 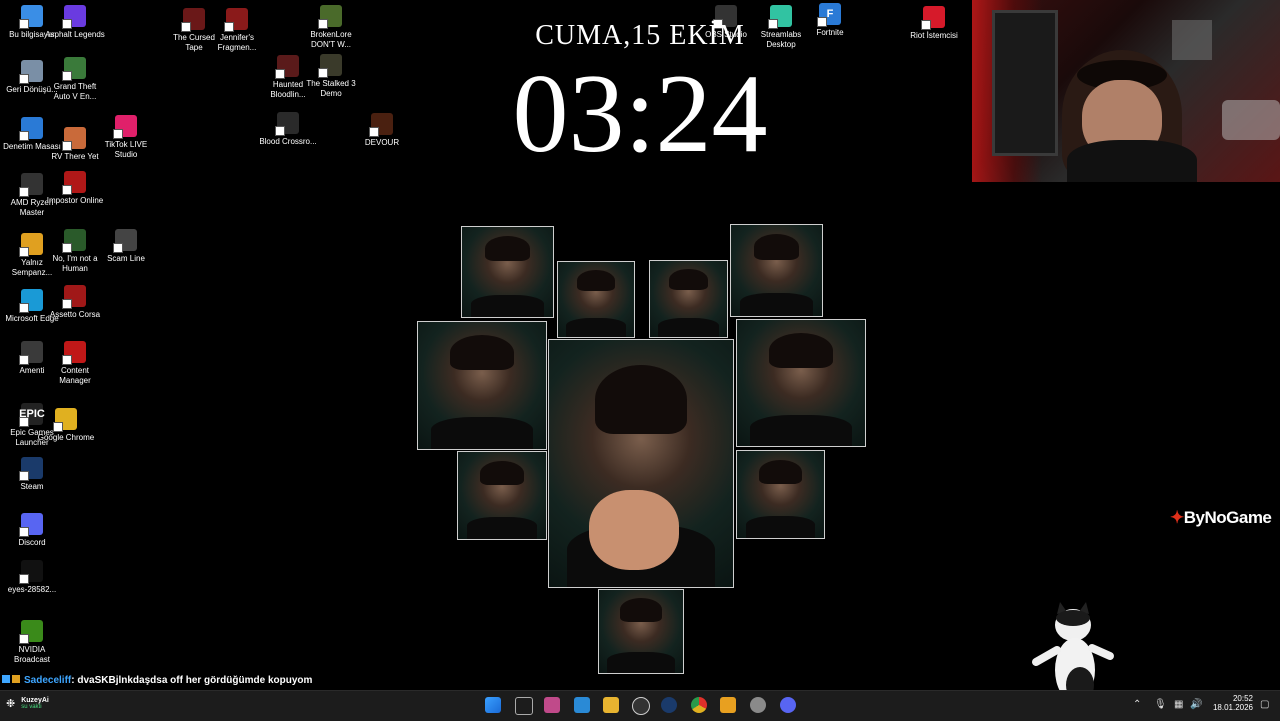 I want to click on desktop-icon-google-chrome: Google Chrome, so click(x=66, y=425).